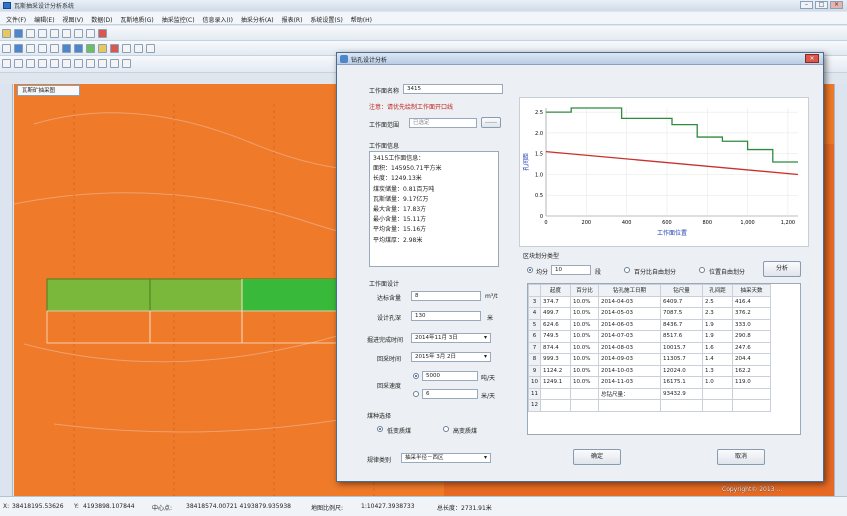 Image resolution: width=847 pixels, height=516 pixels. Describe the element at coordinates (138, 48) in the screenshot. I see `polygon-tool-icon` at that location.